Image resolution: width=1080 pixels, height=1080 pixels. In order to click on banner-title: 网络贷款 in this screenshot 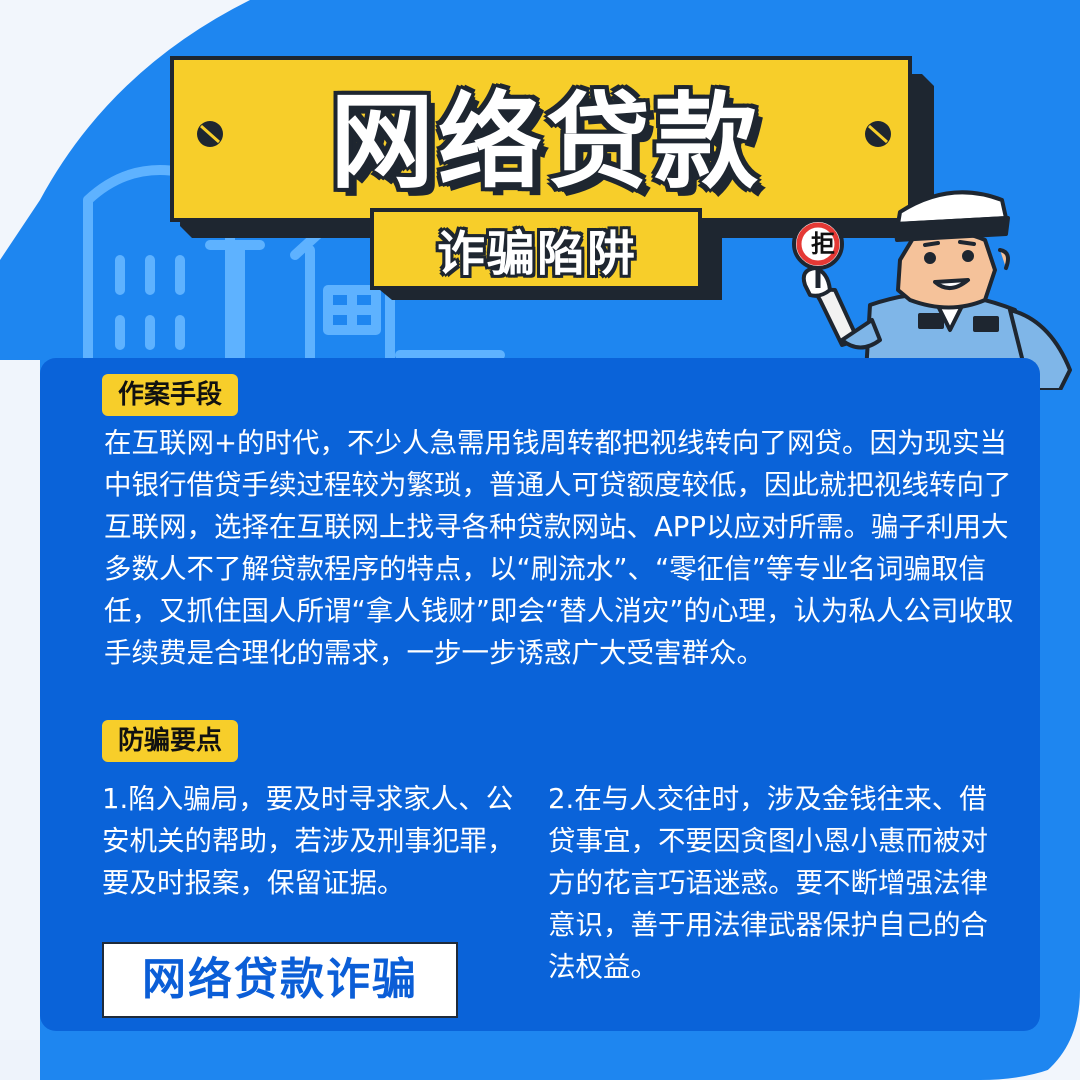, I will do `click(546, 142)`.